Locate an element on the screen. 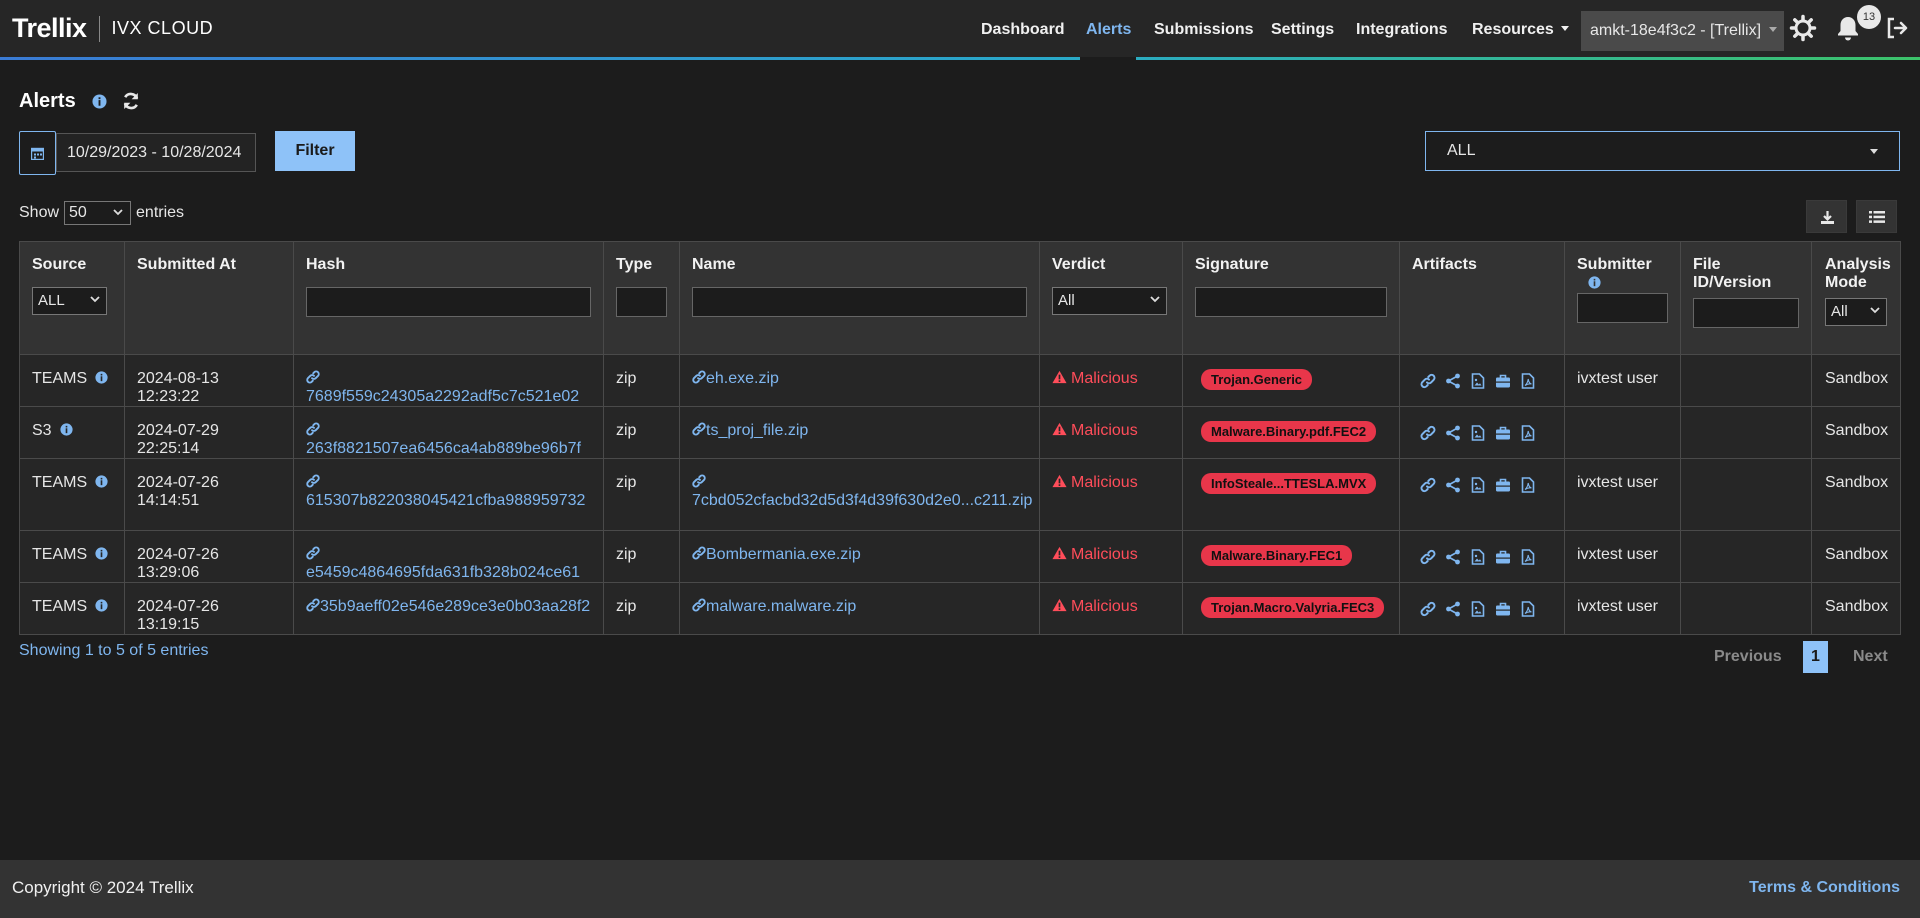  app-logo: Trellix IVX CLOUD is located at coordinates (112, 28).